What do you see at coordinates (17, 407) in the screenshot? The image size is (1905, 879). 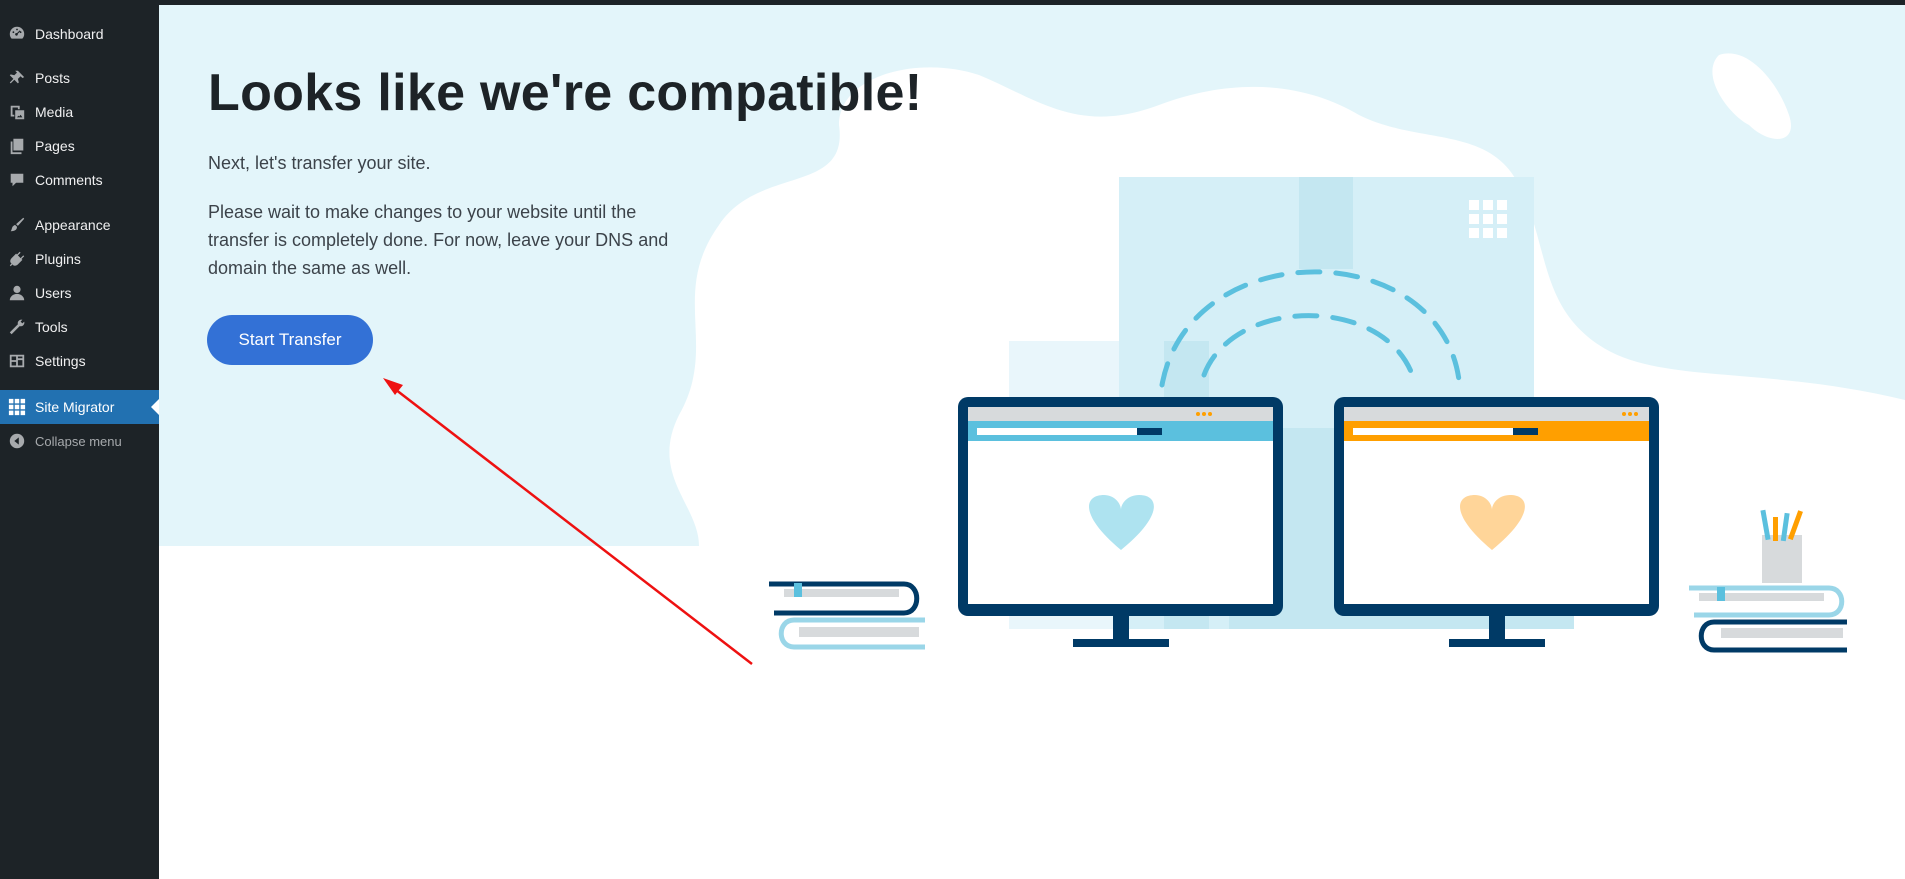 I see `grid-icon` at bounding box center [17, 407].